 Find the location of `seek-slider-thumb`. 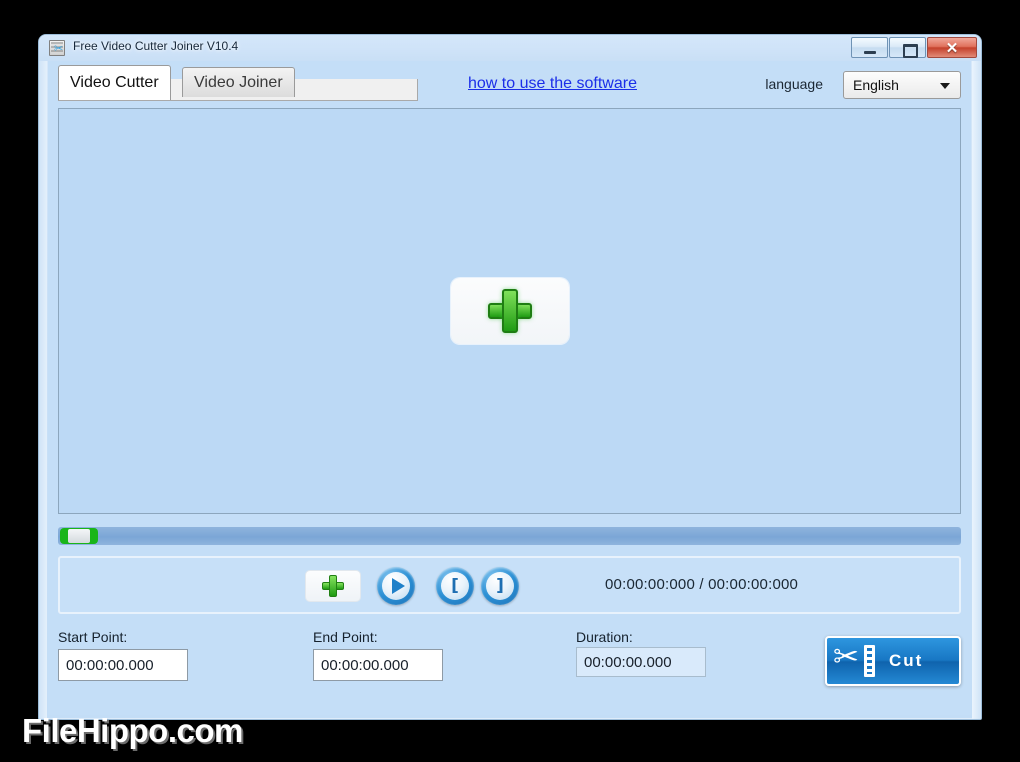

seek-slider-thumb is located at coordinates (79, 536).